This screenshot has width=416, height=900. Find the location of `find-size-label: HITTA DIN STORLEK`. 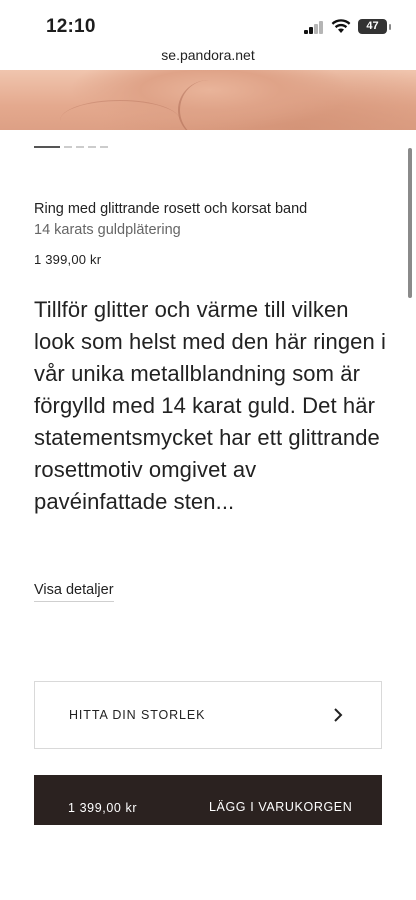

find-size-label: HITTA DIN STORLEK is located at coordinates (137, 715).